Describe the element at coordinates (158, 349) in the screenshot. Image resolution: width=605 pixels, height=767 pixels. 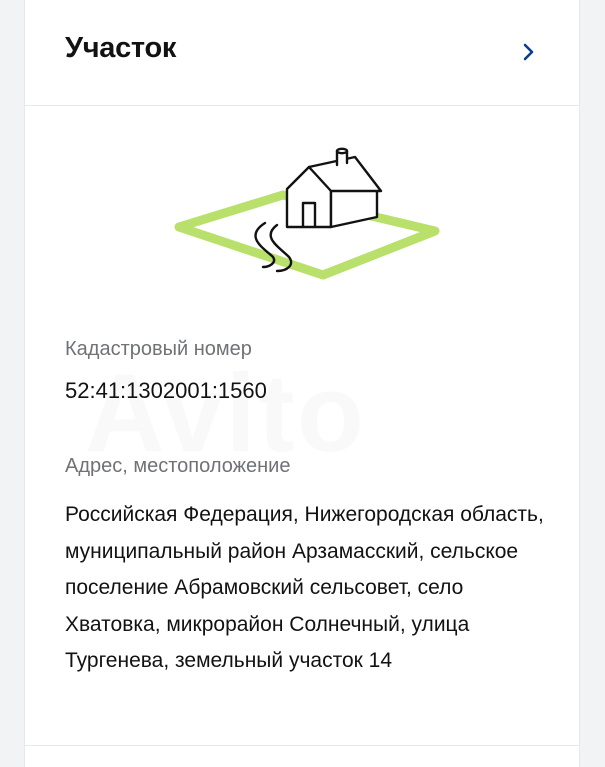
I see `cadastral-label: Кадастровый номер` at that location.